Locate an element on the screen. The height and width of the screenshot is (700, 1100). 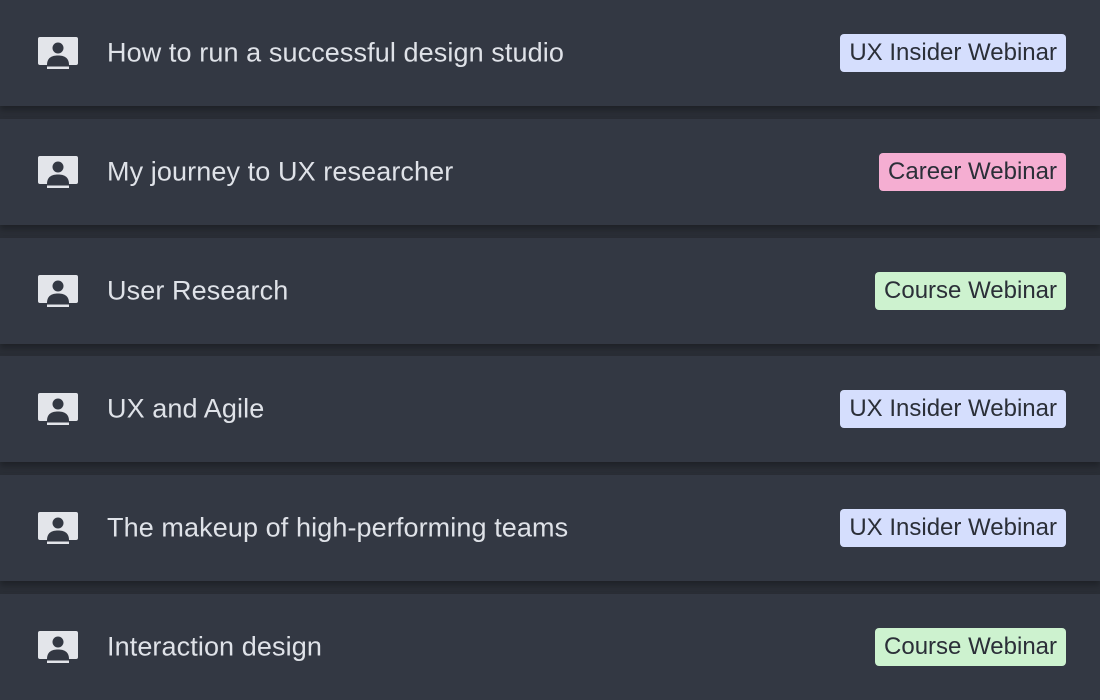
webinar-title: UX and Agile is located at coordinates (186, 408).